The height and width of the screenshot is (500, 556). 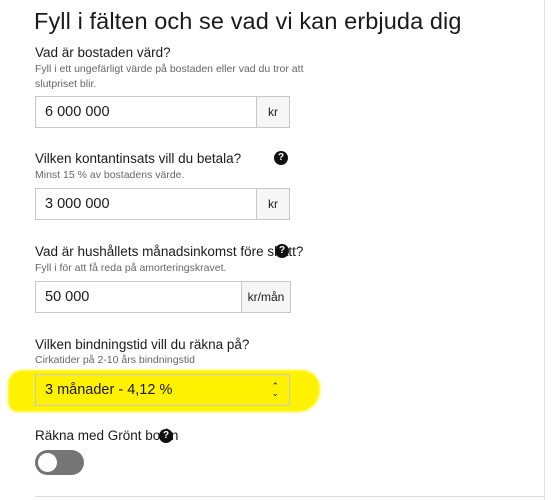 I want to click on down-payment-help: Minst 15 % av bostadens värde., so click(x=110, y=175).